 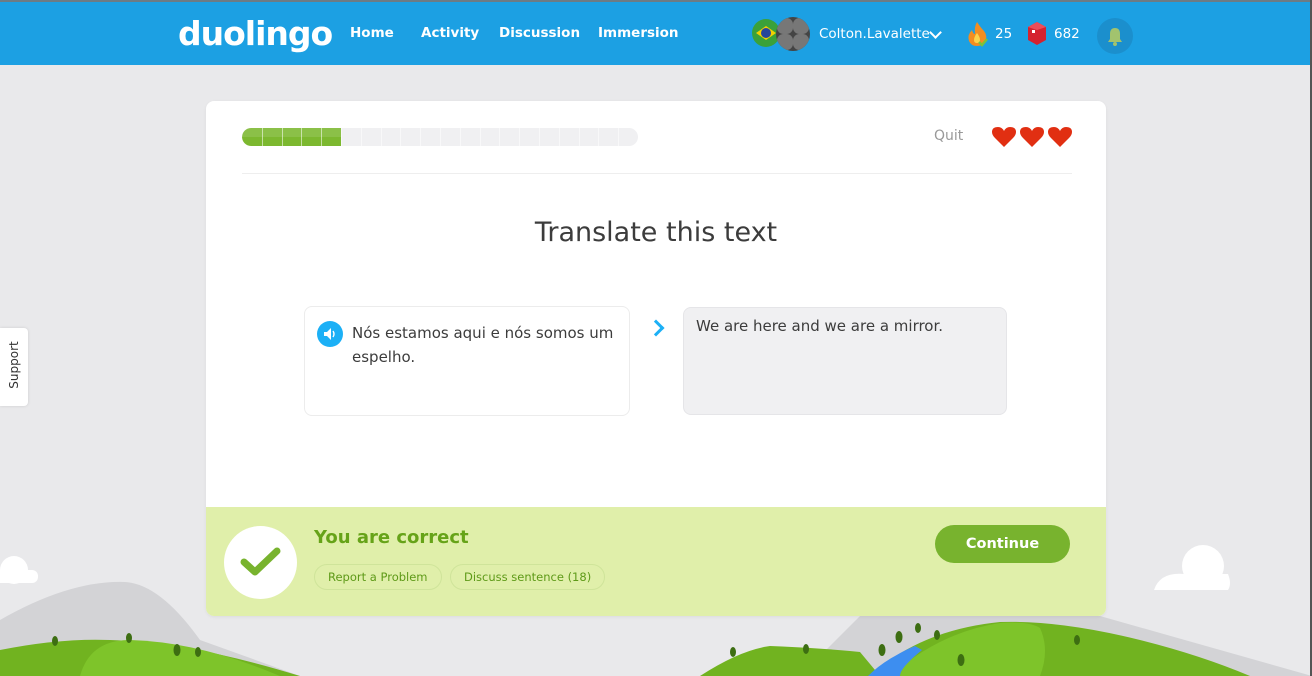 I want to click on cloud-right, so click(x=1192, y=567).